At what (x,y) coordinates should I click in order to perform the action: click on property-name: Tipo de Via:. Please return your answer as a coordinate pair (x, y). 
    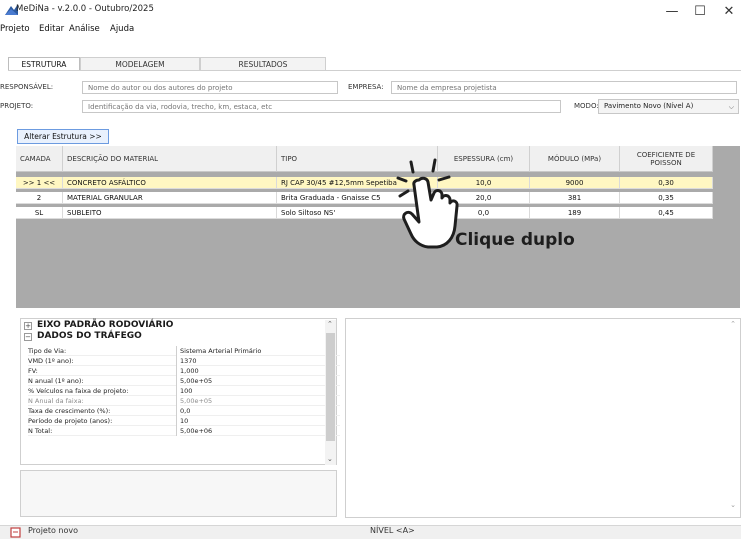
    Looking at the image, I should click on (102, 351).